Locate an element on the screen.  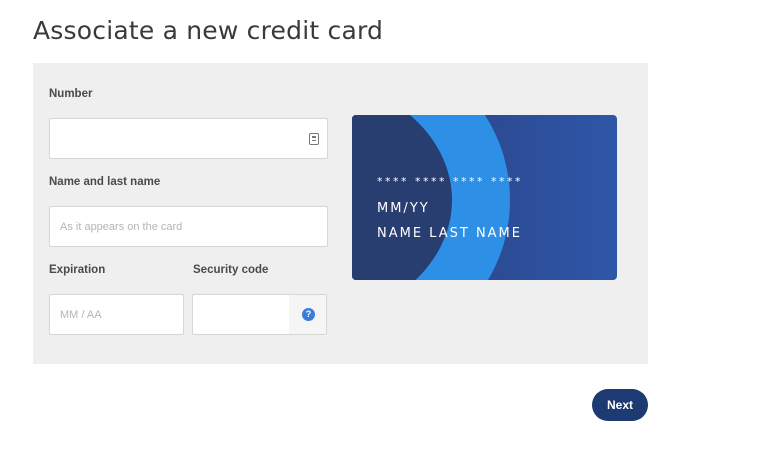
card-preview-expiry: MM/YY is located at coordinates (403, 208).